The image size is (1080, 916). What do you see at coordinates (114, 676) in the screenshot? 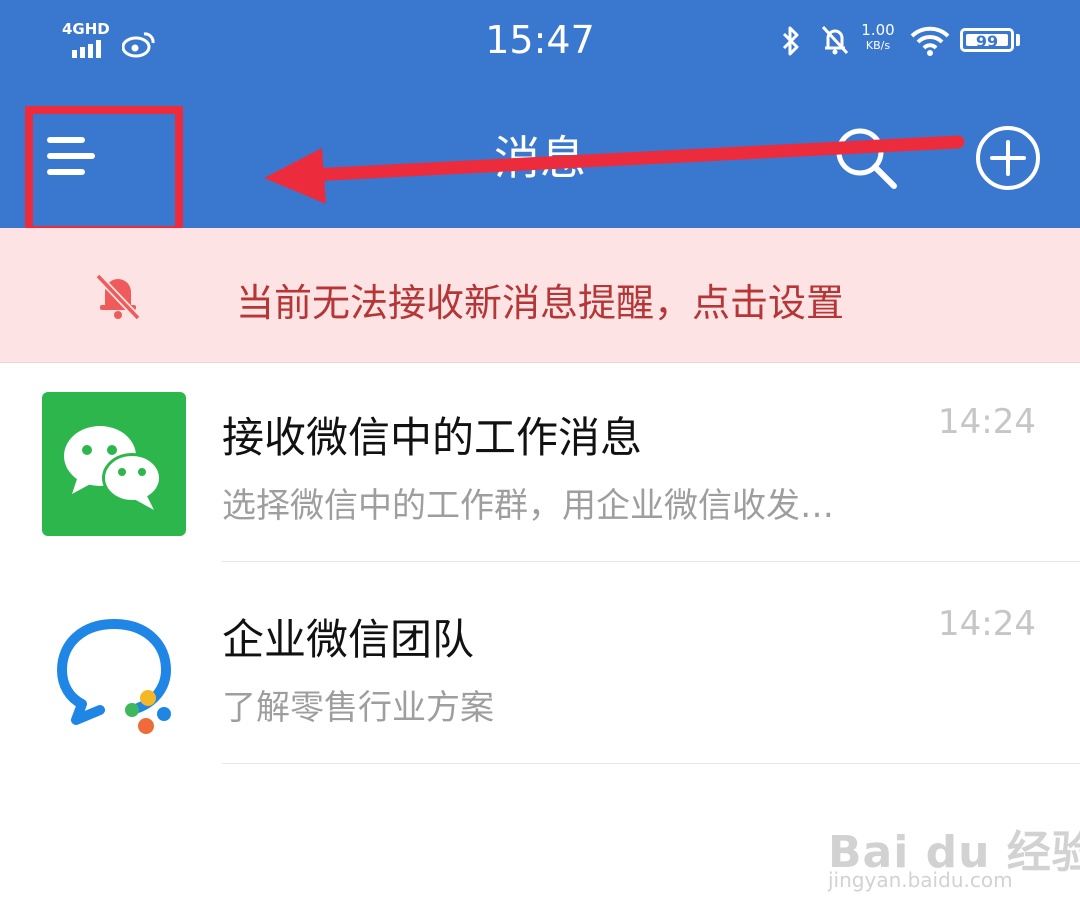
I see `wecom-logo-icon` at bounding box center [114, 676].